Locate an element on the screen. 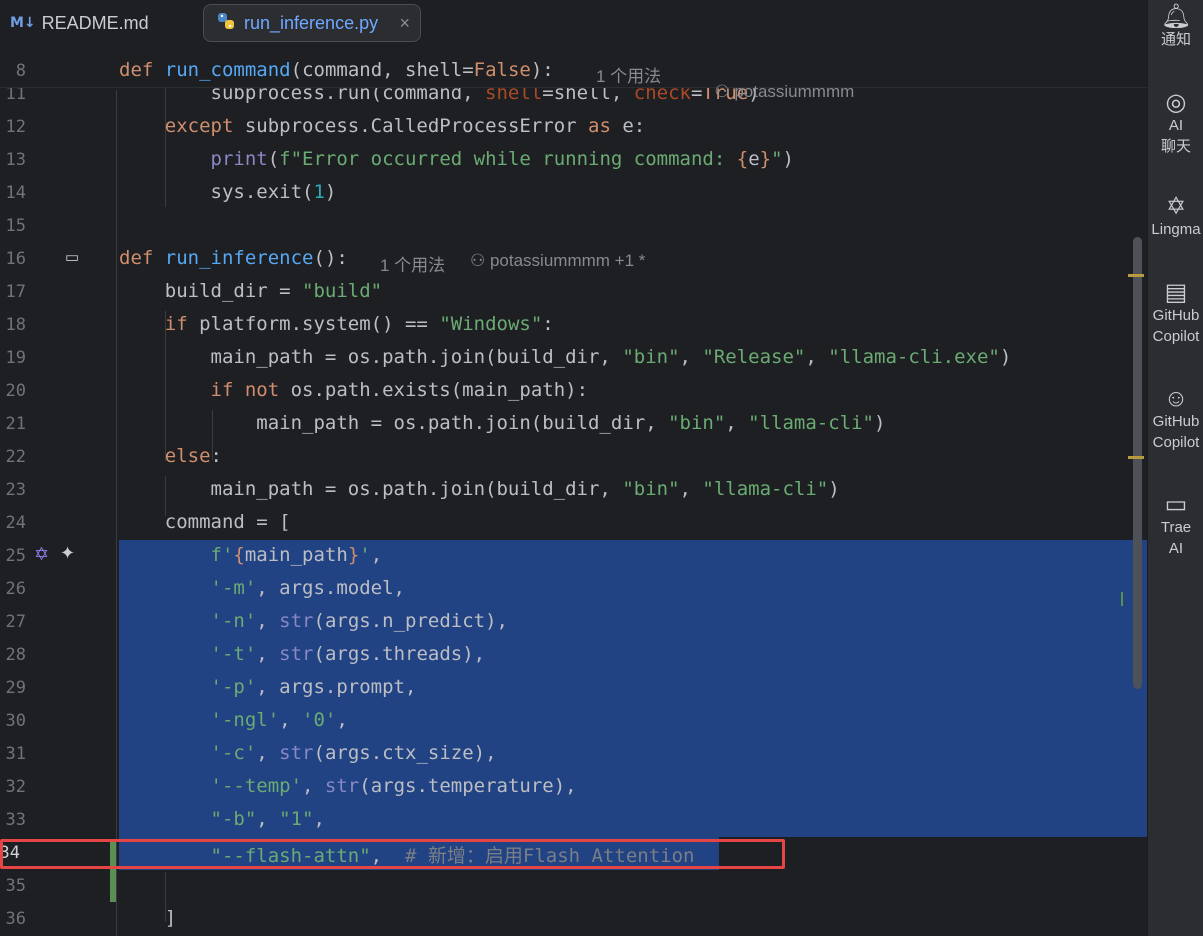 The height and width of the screenshot is (936, 1203). code-line-33: 33 "-b", "1", is located at coordinates (573, 820).